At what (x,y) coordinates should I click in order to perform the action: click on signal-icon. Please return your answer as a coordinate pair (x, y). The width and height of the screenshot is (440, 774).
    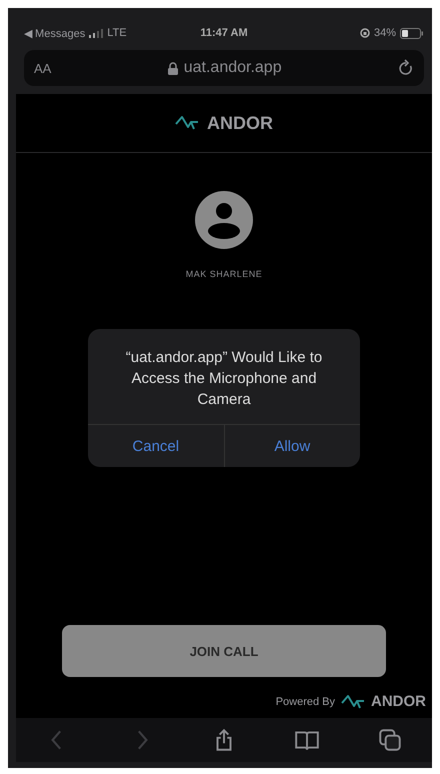
    Looking at the image, I should click on (96, 33).